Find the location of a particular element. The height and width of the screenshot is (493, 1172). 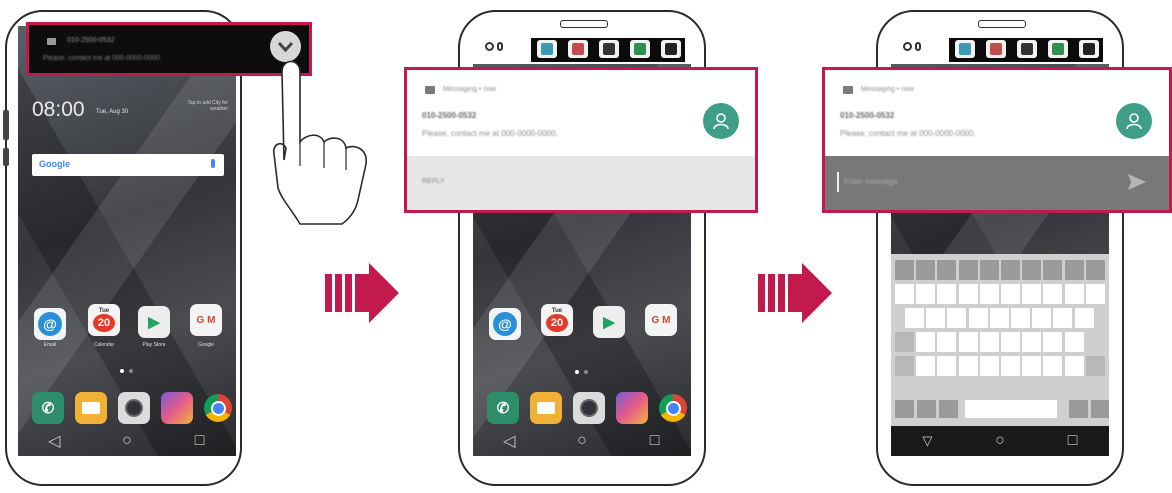

google-search-bar: Google is located at coordinates (128, 165).